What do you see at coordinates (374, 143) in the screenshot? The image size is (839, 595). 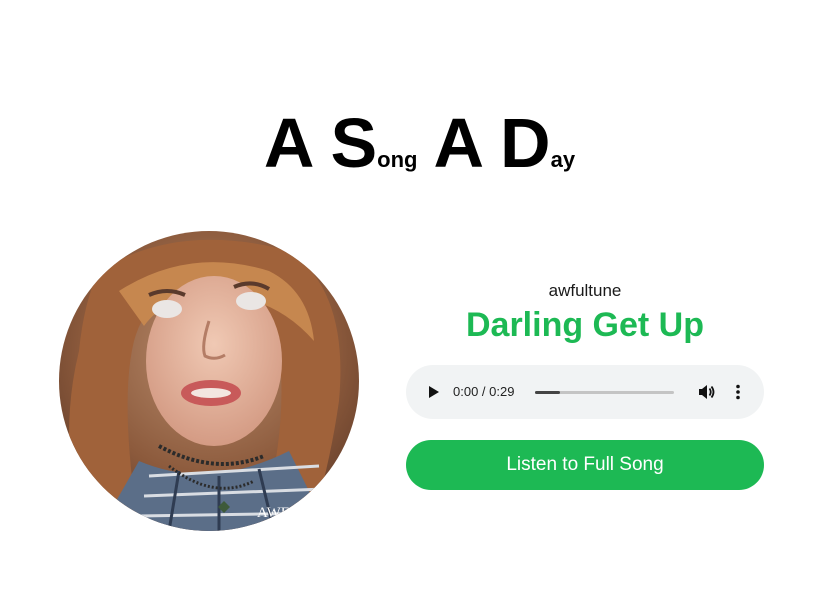 I see `title-word-2: Song` at bounding box center [374, 143].